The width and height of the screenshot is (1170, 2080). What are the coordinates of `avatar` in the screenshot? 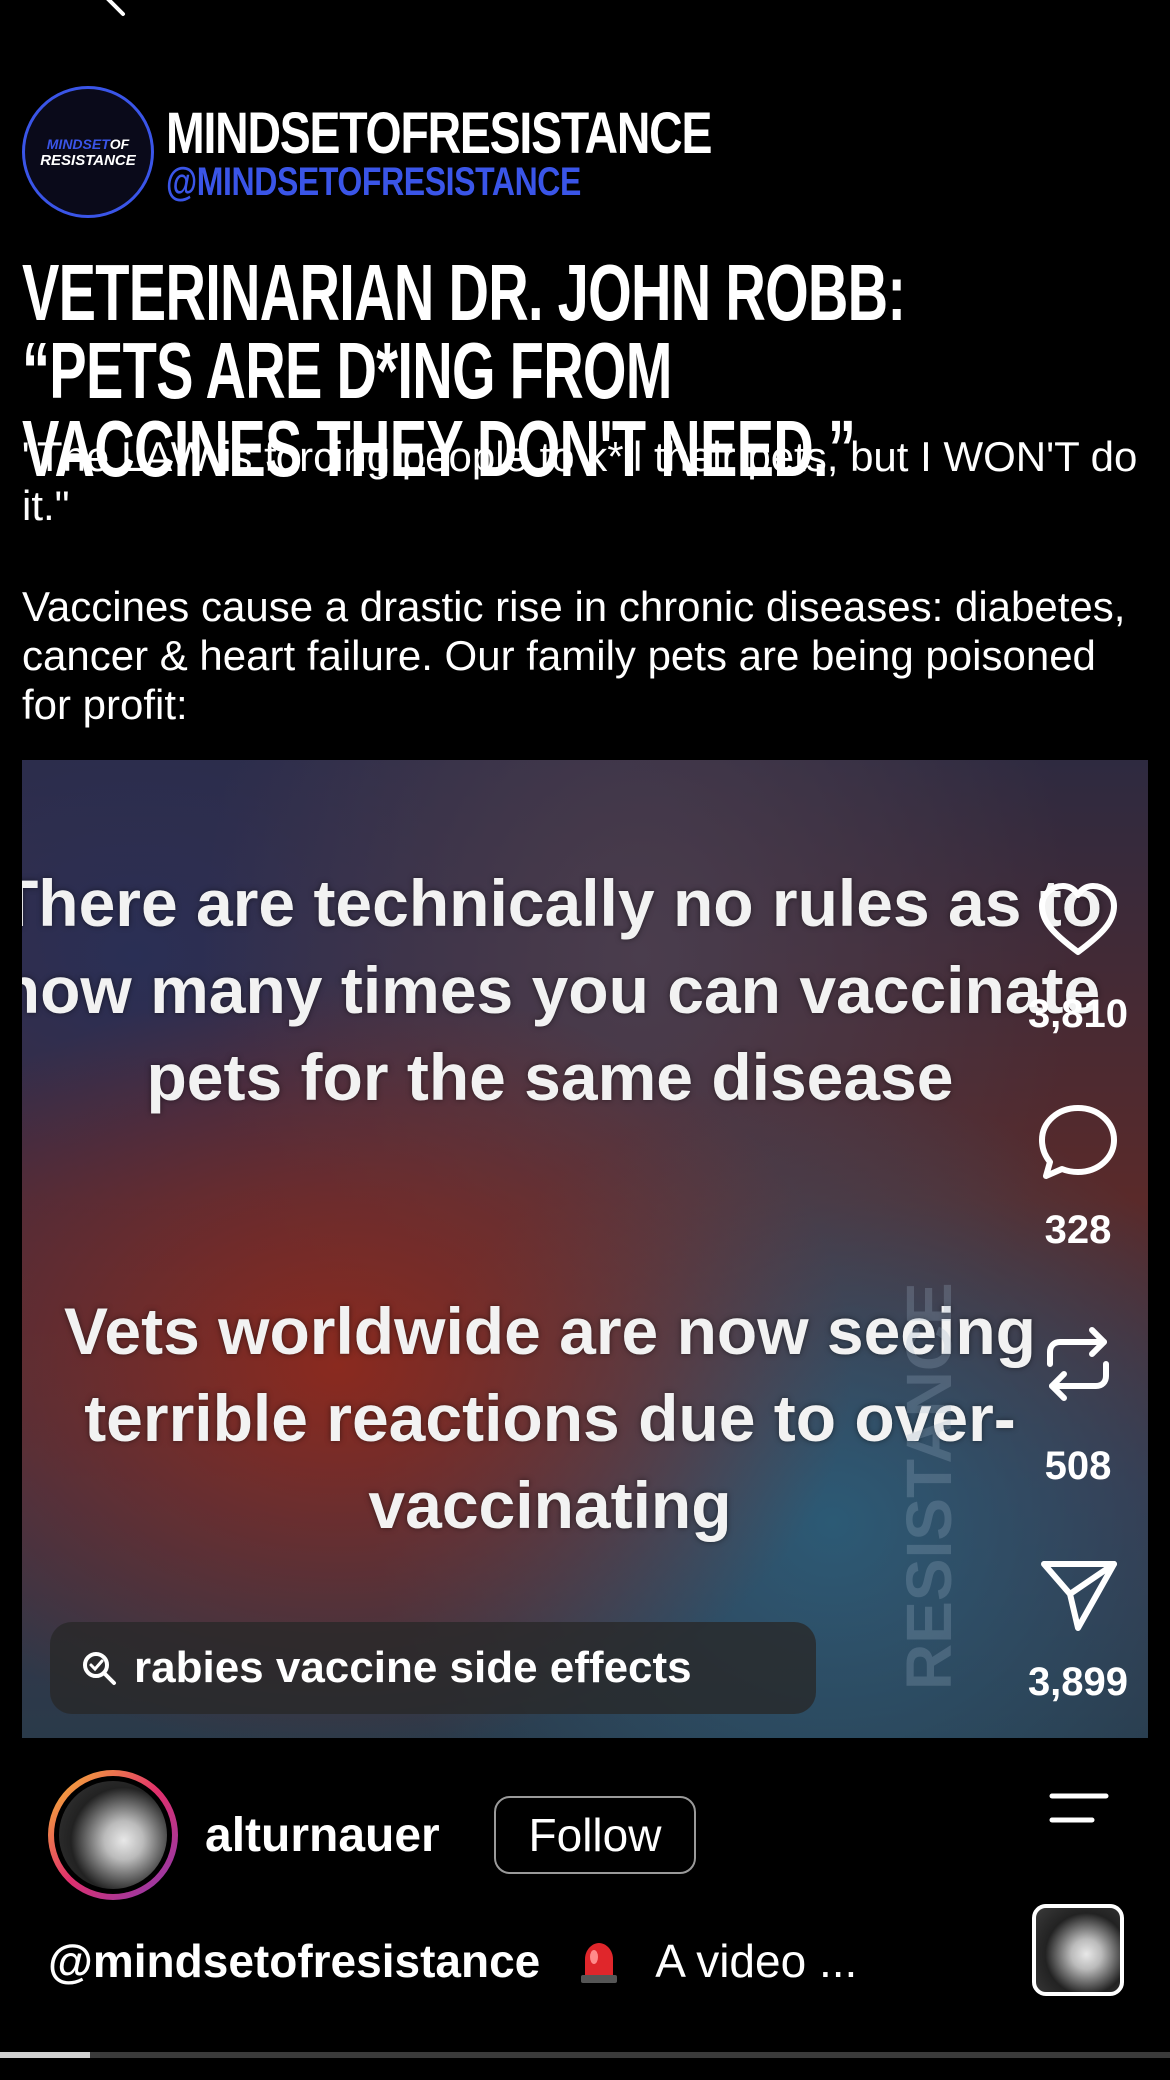 It's located at (113, 1835).